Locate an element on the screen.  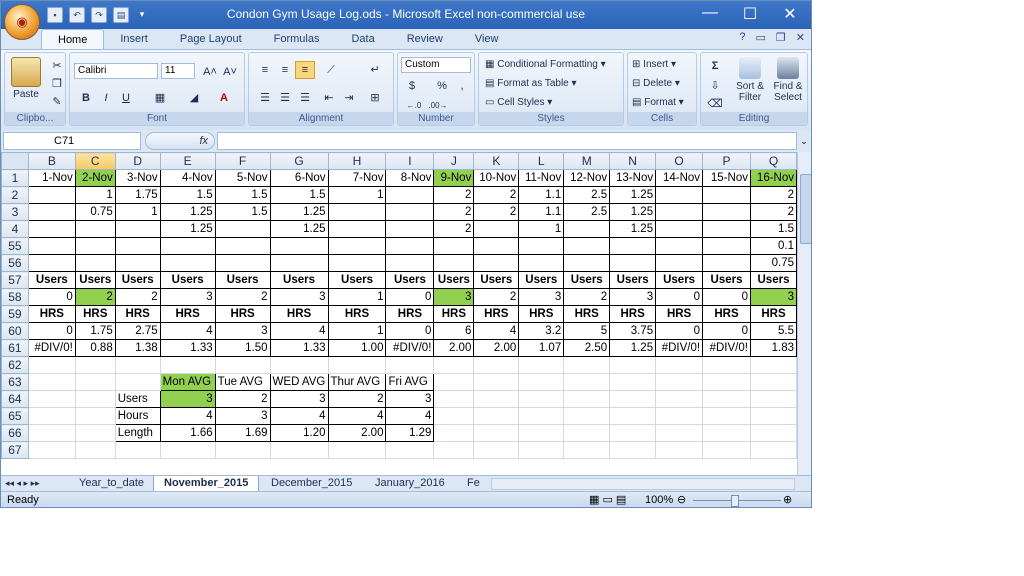
cell-i1: 8-Nov is located at coordinates (410, 178).